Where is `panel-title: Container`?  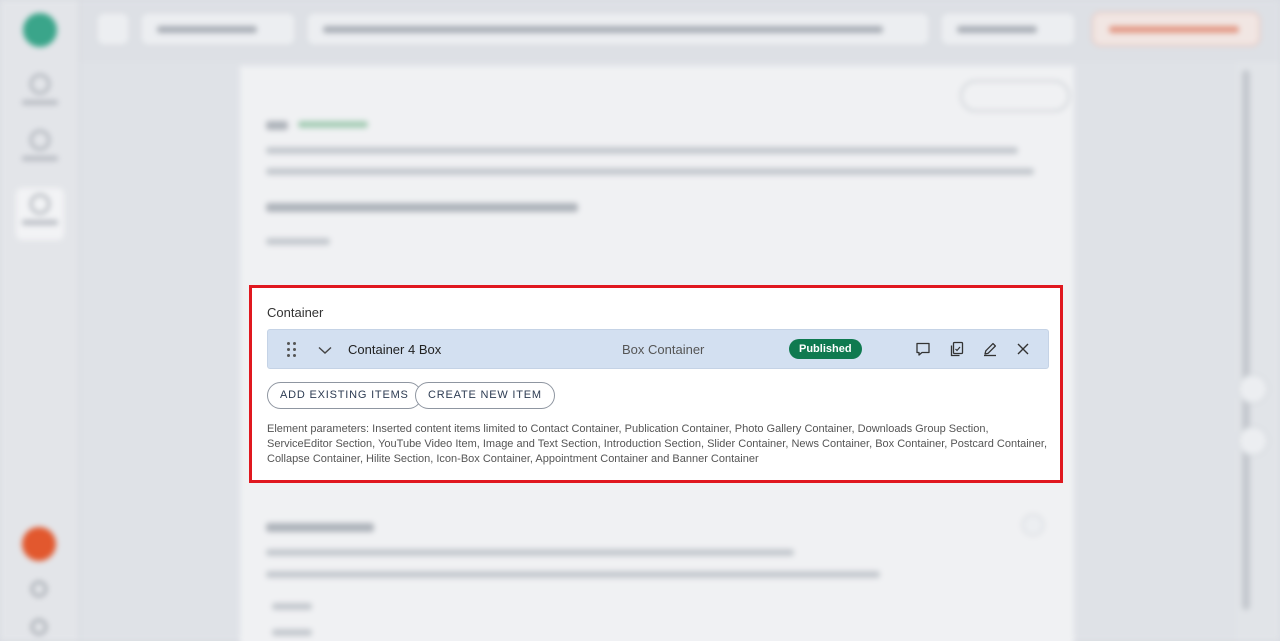 panel-title: Container is located at coordinates (295, 312).